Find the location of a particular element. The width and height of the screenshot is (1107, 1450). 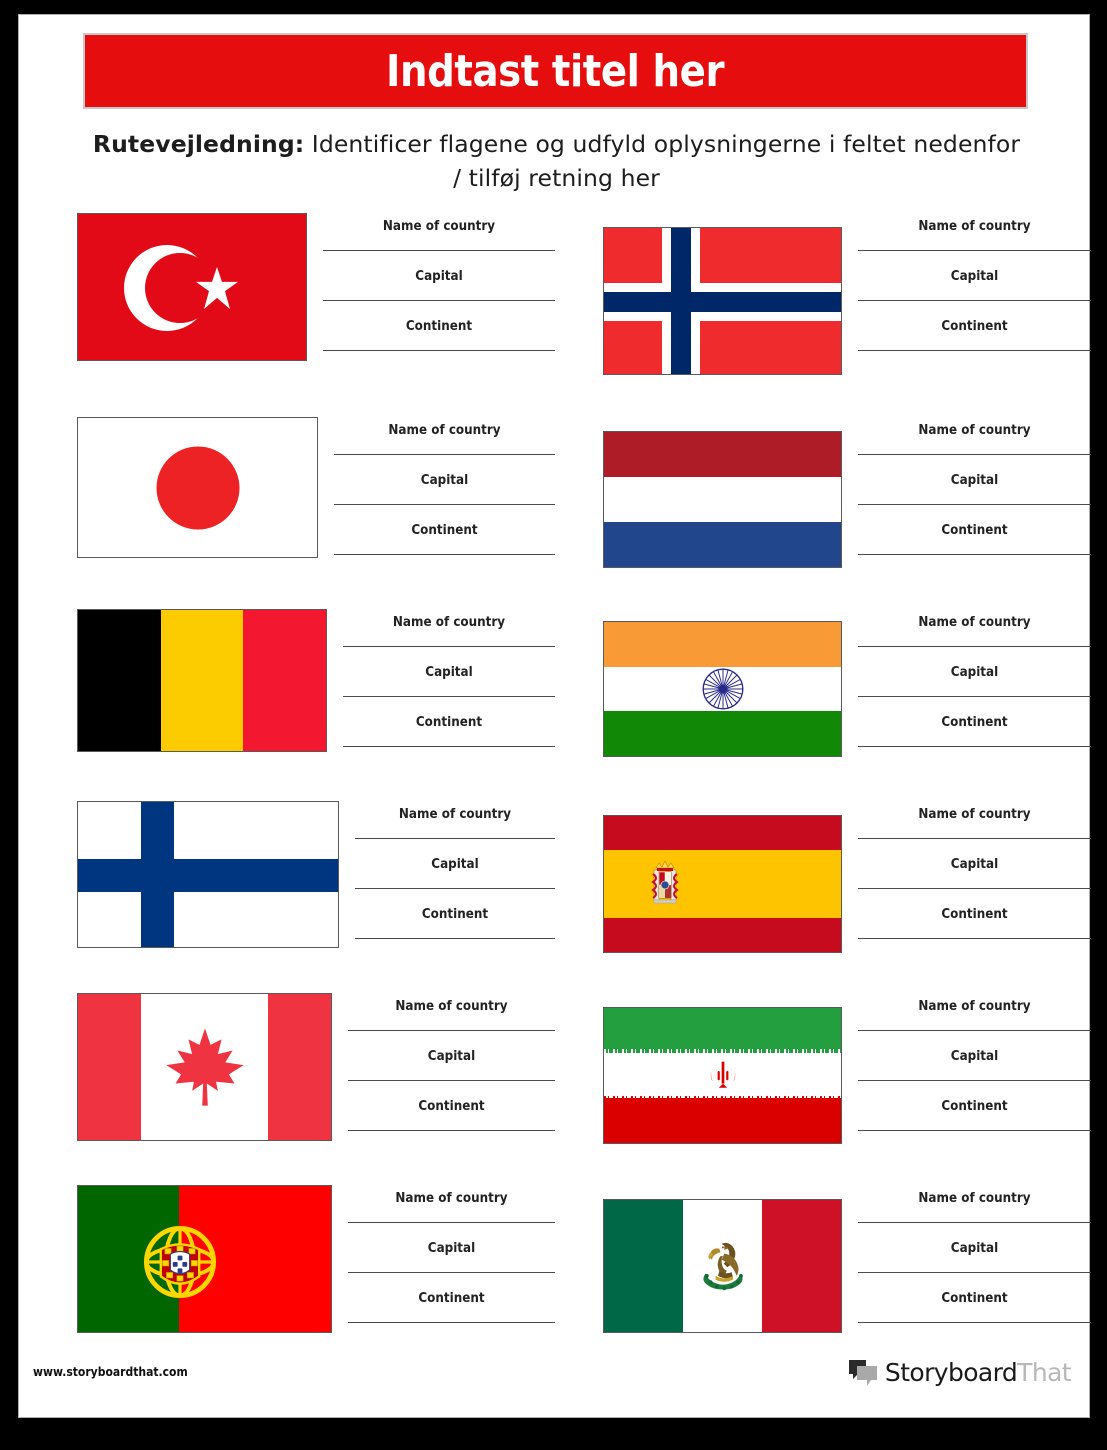

flag-card-spain: Name of country Capital Continent is located at coordinates (823, 879).